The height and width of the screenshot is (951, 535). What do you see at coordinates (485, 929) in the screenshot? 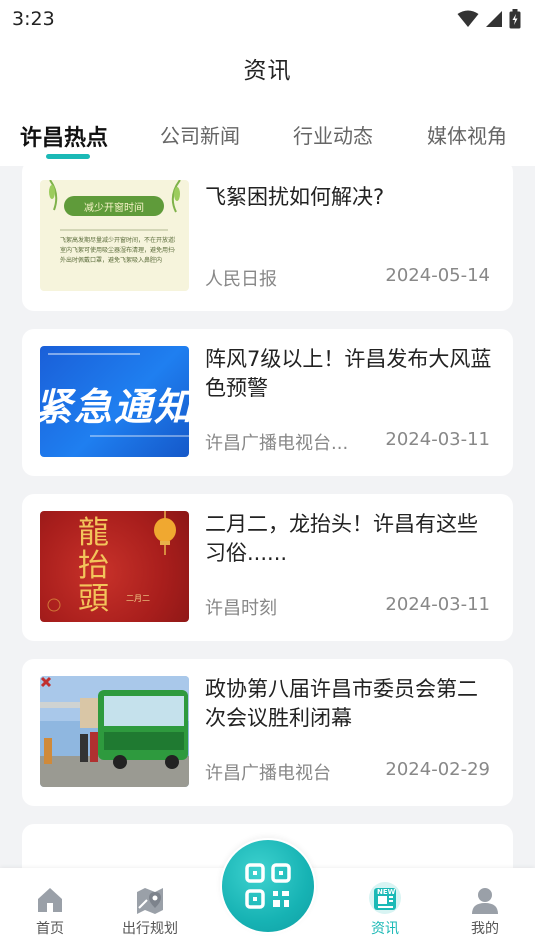
I see `nav-mine-label: 我的` at bounding box center [485, 929].